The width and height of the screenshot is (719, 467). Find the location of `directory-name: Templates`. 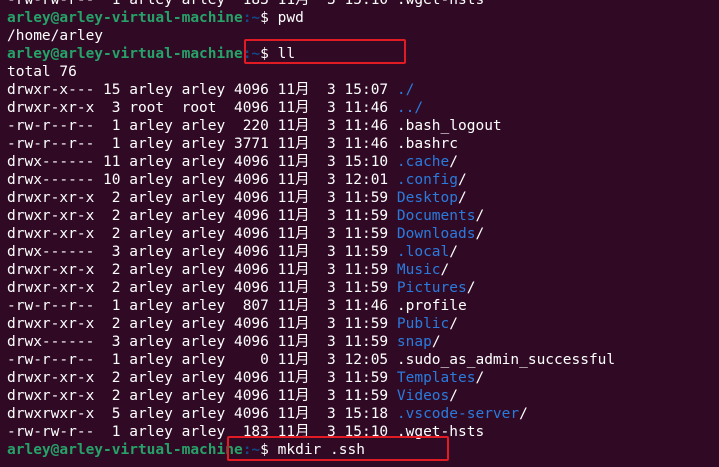

directory-name: Templates is located at coordinates (436, 378).